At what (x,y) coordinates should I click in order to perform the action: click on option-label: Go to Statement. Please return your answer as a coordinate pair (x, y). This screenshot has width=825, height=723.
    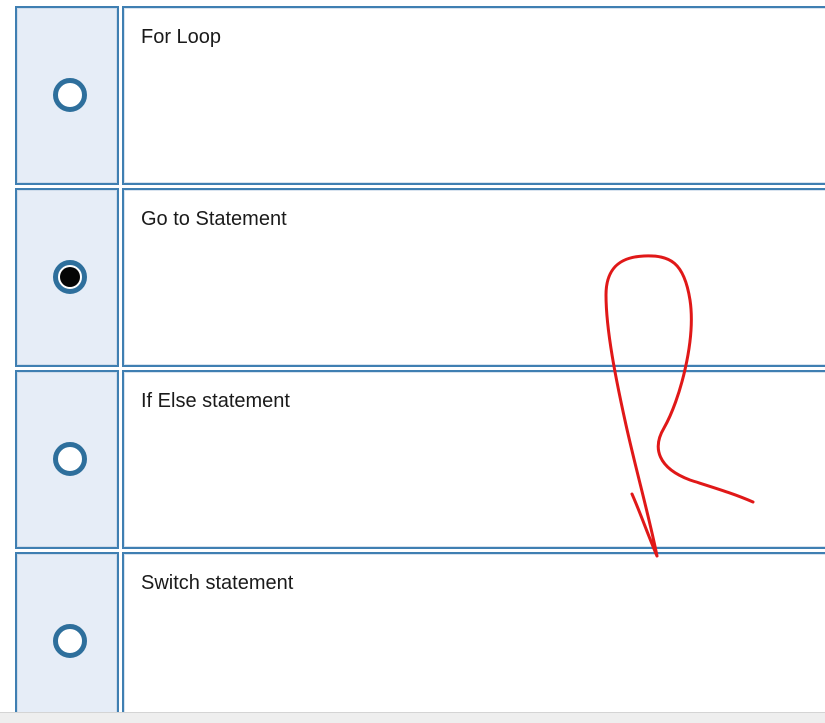
    Looking at the image, I should click on (214, 219).